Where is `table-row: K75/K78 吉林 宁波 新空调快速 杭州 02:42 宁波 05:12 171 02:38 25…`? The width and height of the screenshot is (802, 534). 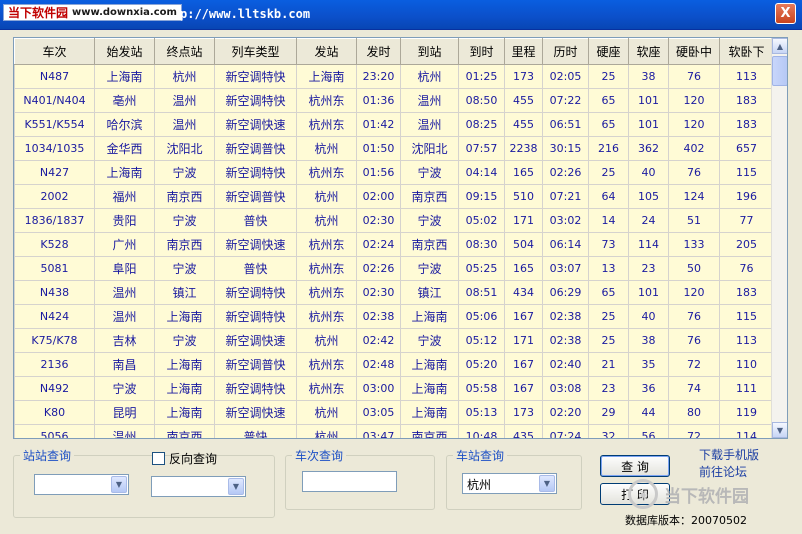
table-row: K75/K78 吉林 宁波 新空调快速 杭州 02:42 宁波 05:12 171 02:38 25… is located at coordinates (394, 340).